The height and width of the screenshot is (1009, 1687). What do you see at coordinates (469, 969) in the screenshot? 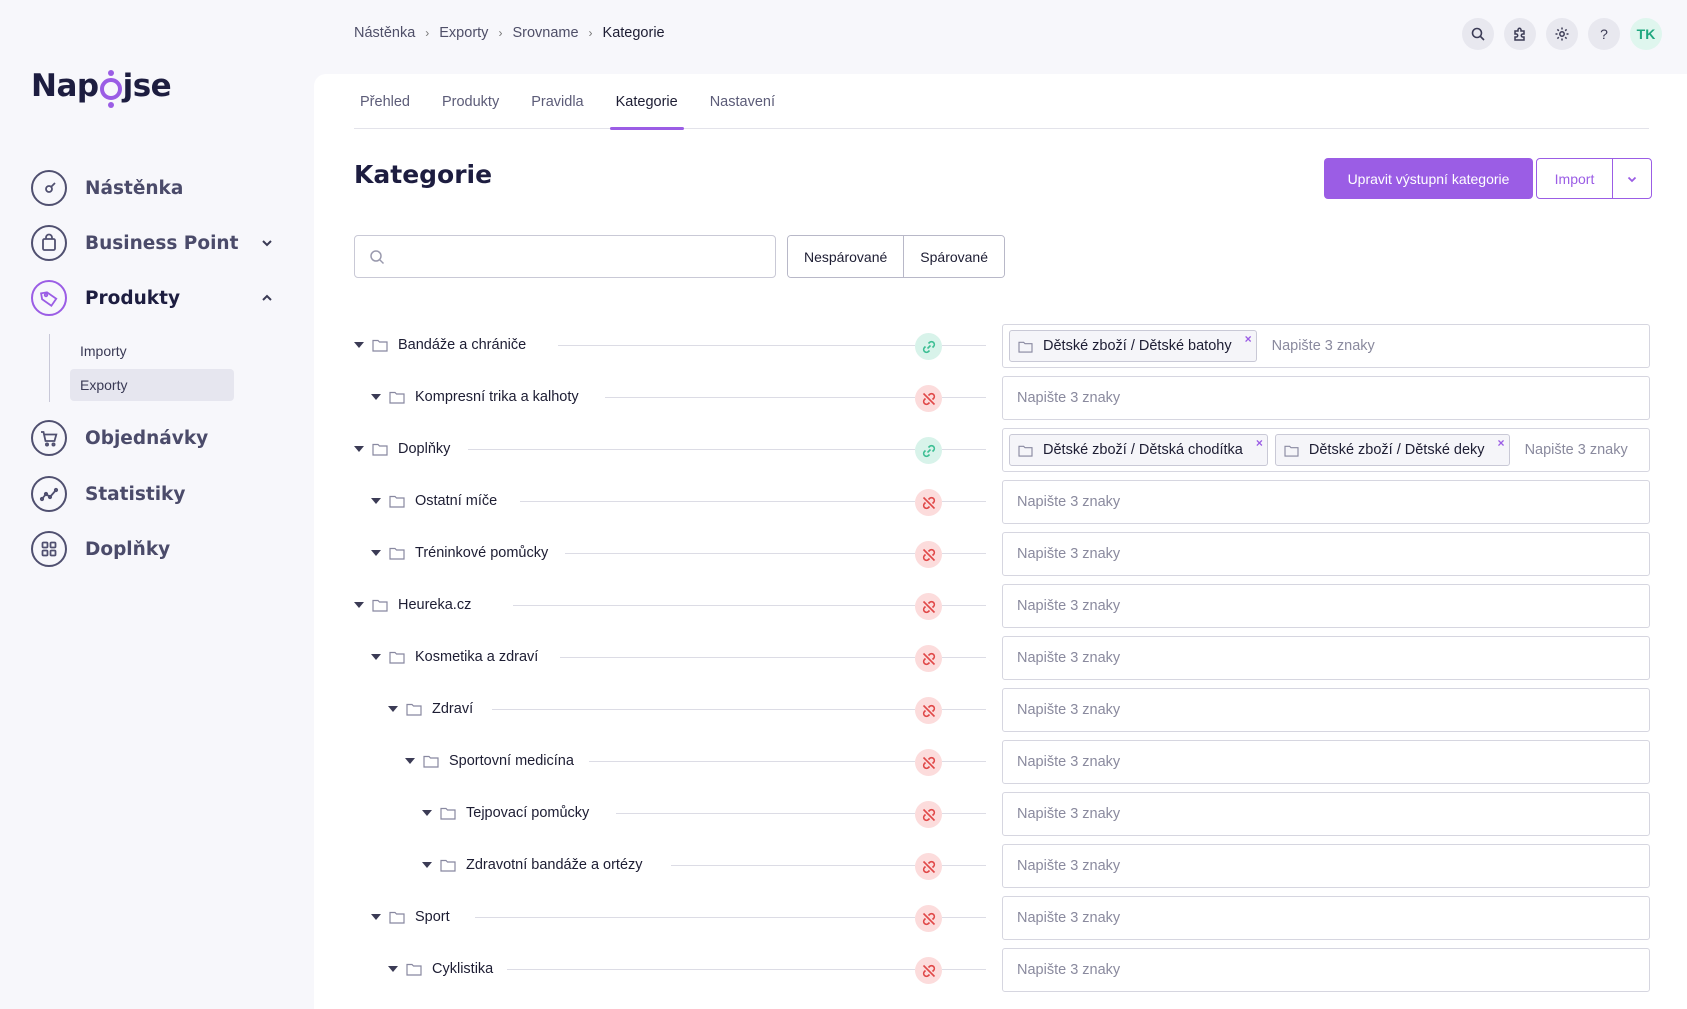
I see `category-name: Cyklistika` at bounding box center [469, 969].